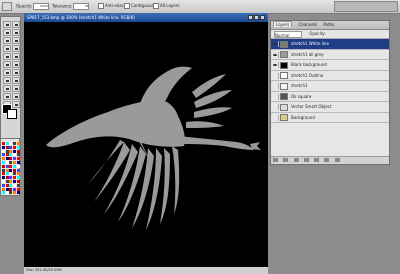 This screenshot has height=274, width=400. Describe the element at coordinates (16, 104) in the screenshot. I see `zoom-tool-icon` at that location.